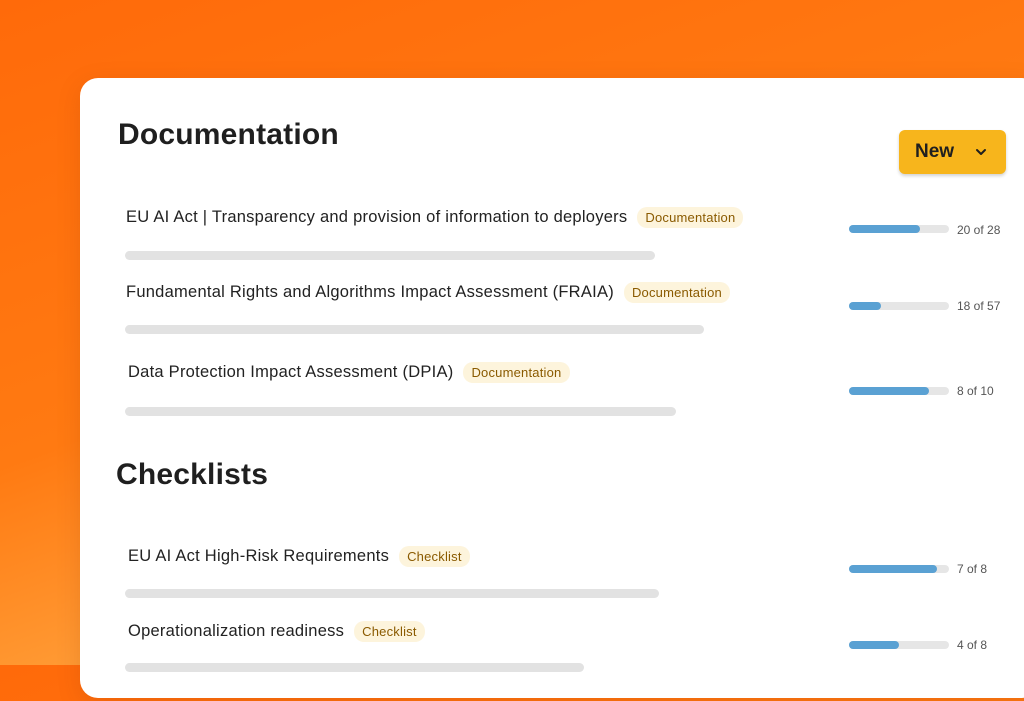 The height and width of the screenshot is (701, 1024). Describe the element at coordinates (979, 230) in the screenshot. I see `progress-count: 20 of 28` at that location.